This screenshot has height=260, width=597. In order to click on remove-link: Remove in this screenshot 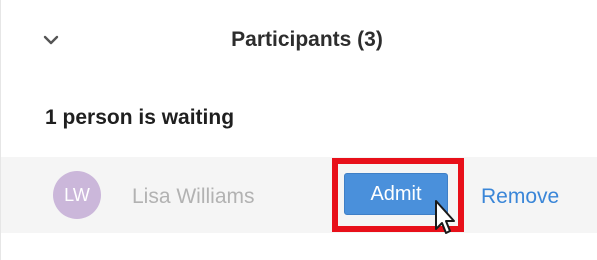, I will do `click(520, 197)`.